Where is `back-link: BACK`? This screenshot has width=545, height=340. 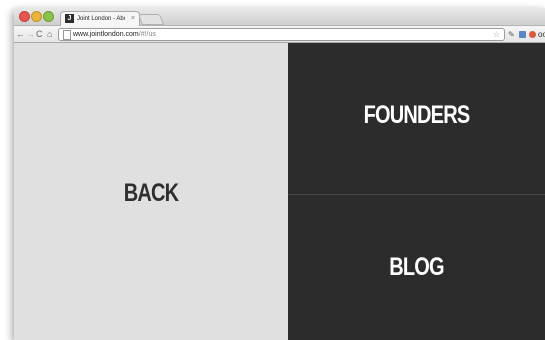
back-link: BACK is located at coordinates (150, 193).